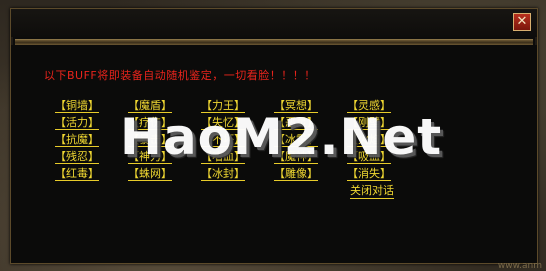 The width and height of the screenshot is (546, 271). What do you see at coordinates (91, 158) in the screenshot?
I see `buff-link: 【残忍】` at bounding box center [91, 158].